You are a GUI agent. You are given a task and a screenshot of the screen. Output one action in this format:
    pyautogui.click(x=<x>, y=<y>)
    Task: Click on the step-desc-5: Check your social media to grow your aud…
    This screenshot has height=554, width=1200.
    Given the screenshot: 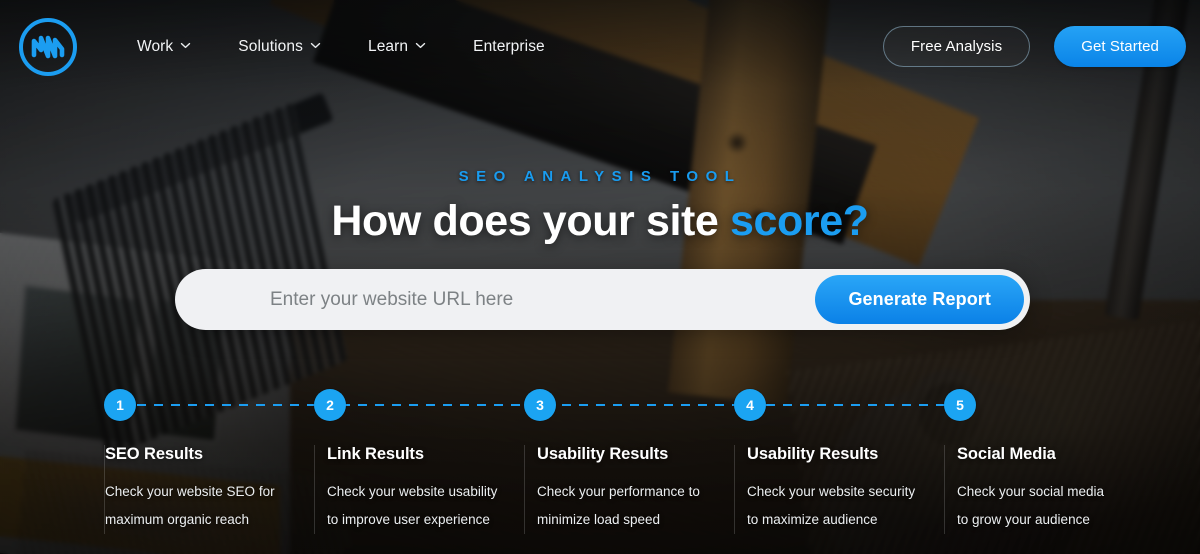 What is the action you would take?
    pyautogui.click(x=1044, y=506)
    